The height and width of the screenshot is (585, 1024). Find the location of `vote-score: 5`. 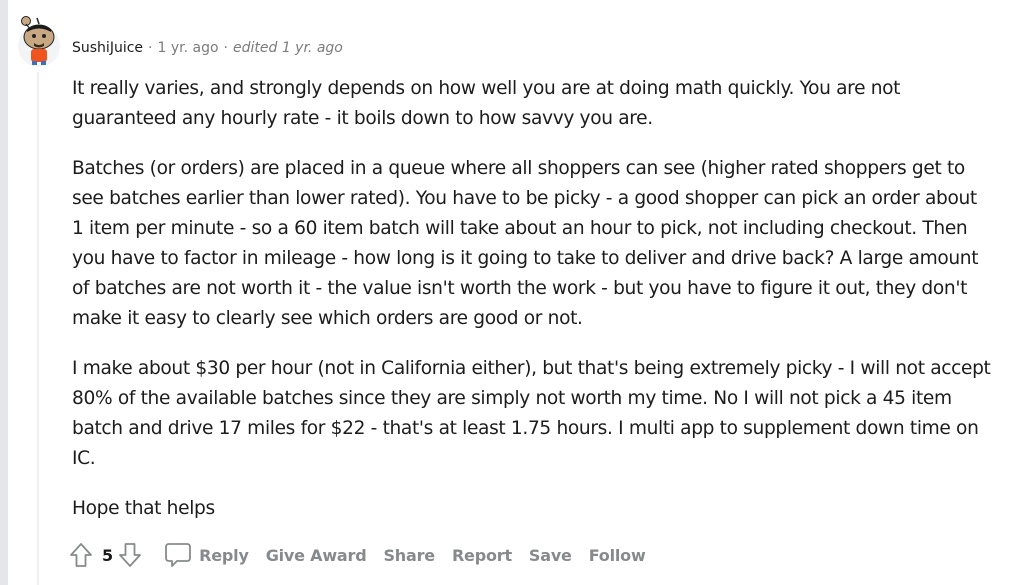

vote-score: 5 is located at coordinates (108, 555).